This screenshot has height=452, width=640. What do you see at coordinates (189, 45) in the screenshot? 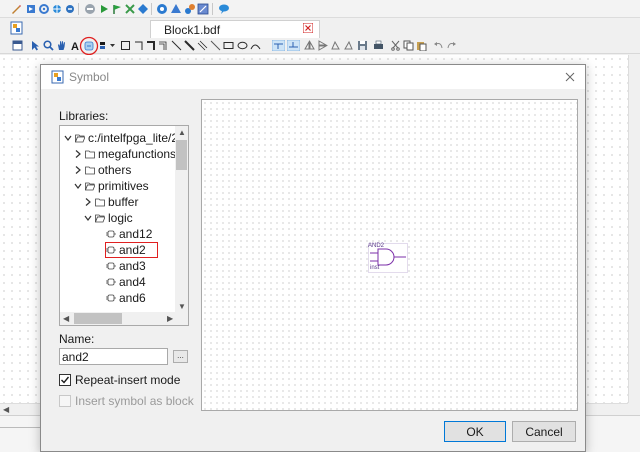
I see `diagonal-bus-tool-icon` at bounding box center [189, 45].